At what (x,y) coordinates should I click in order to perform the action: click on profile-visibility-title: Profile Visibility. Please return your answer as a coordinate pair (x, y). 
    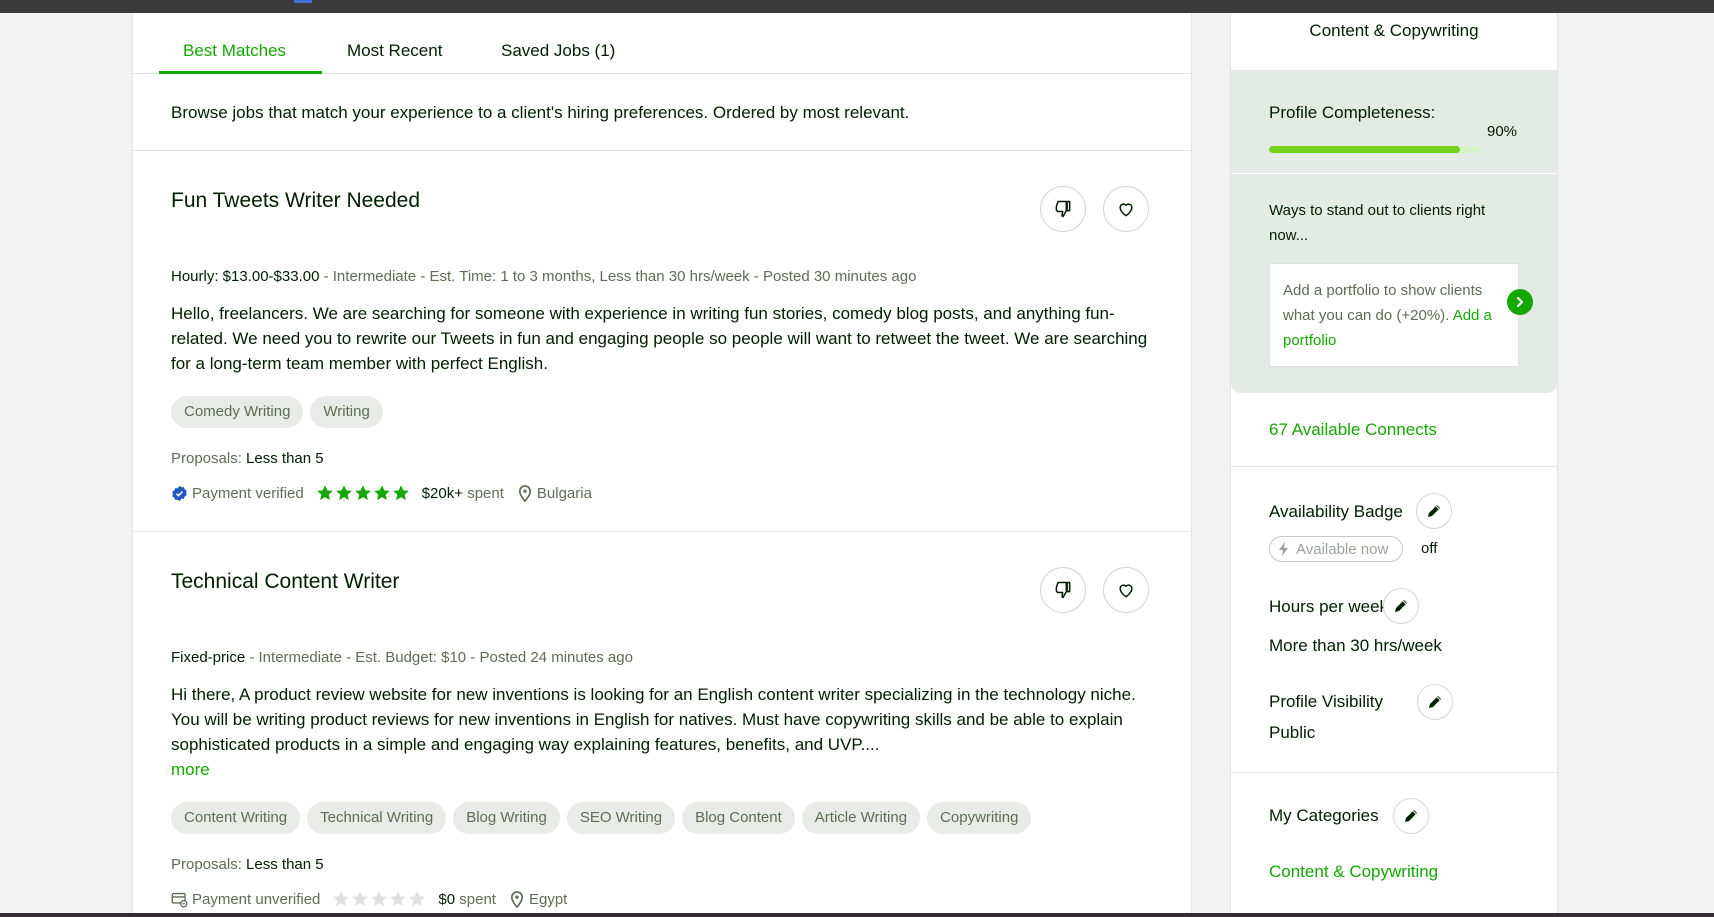
    Looking at the image, I should click on (1326, 701).